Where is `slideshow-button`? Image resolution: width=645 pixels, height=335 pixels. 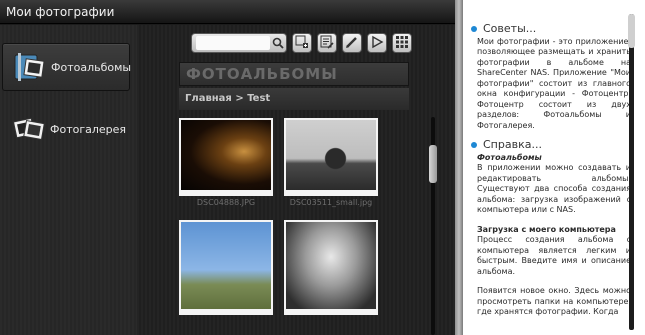
slideshow-button is located at coordinates (377, 43).